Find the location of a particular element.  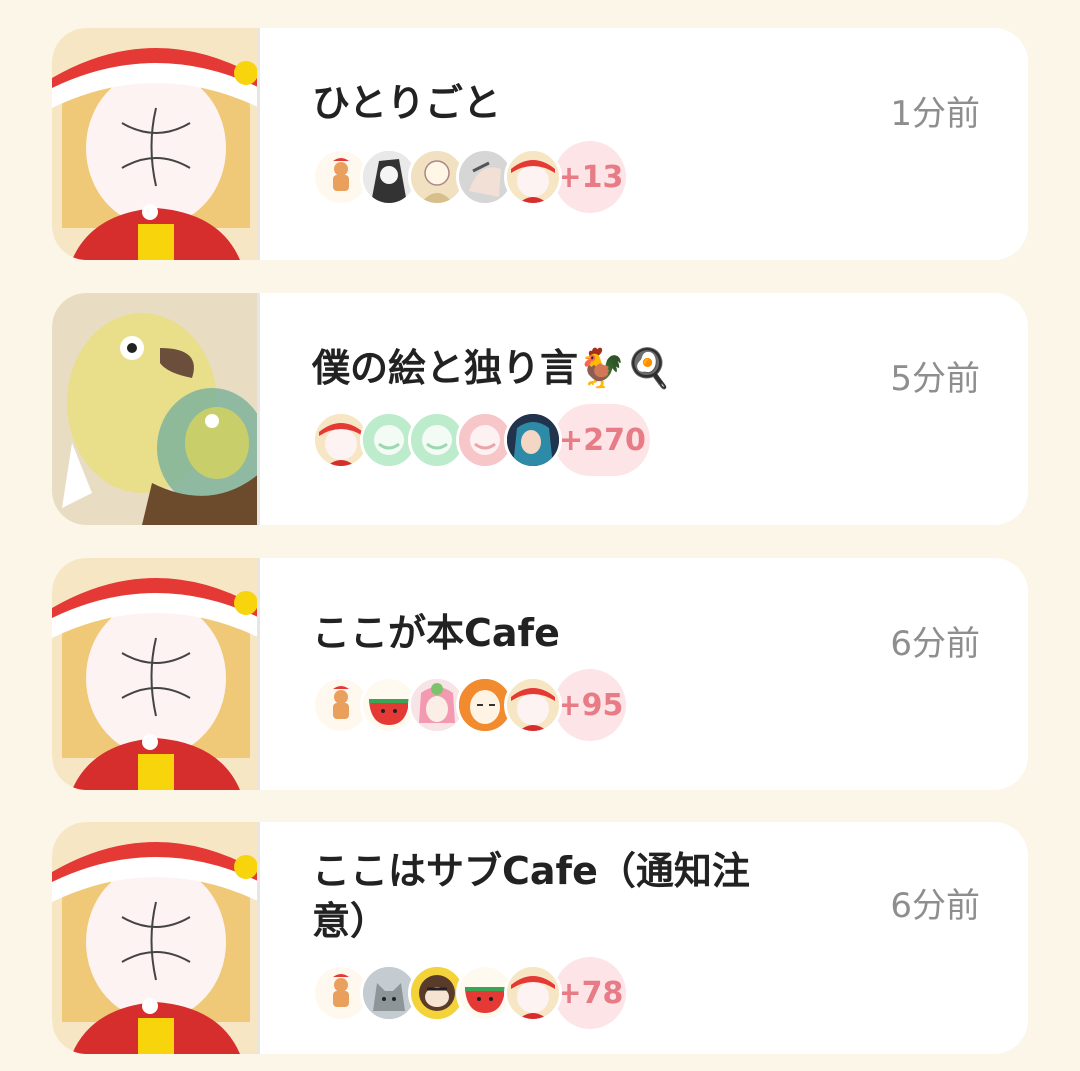

blue-hair-avatar-icon is located at coordinates (533, 440).